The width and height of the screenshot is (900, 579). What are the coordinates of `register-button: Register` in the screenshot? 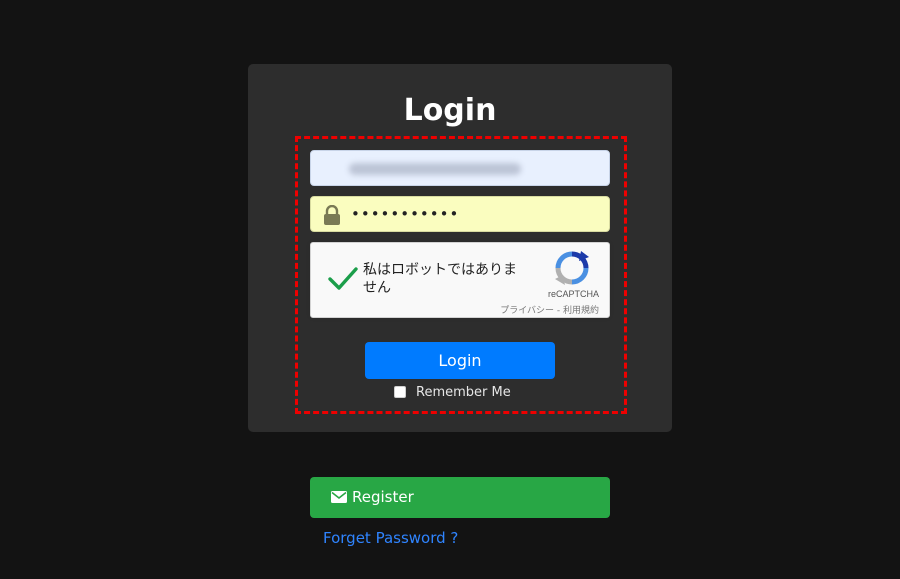 It's located at (460, 497).